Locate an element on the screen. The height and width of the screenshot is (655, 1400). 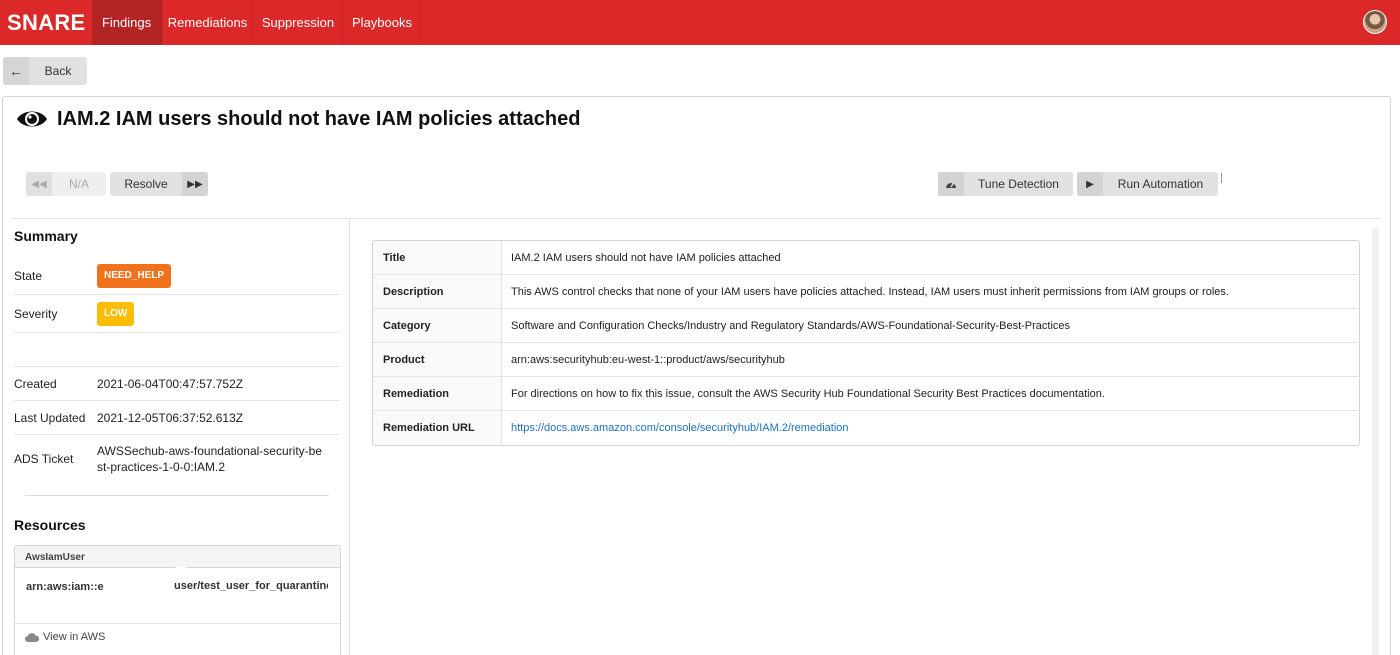
resource-arn: arn:aws:iam::e is located at coordinates (65, 587).